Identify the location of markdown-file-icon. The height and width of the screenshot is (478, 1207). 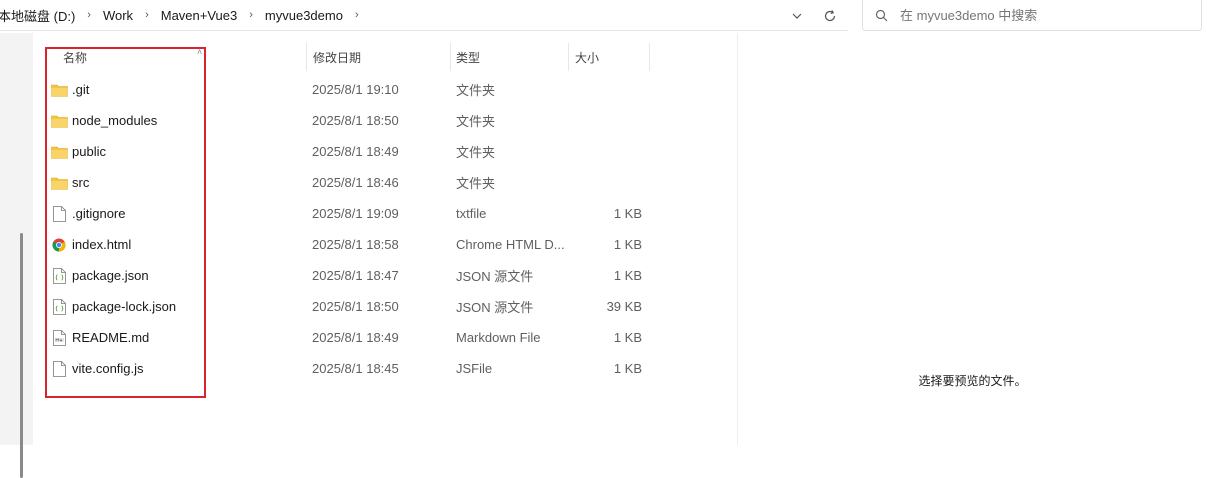
(59, 338).